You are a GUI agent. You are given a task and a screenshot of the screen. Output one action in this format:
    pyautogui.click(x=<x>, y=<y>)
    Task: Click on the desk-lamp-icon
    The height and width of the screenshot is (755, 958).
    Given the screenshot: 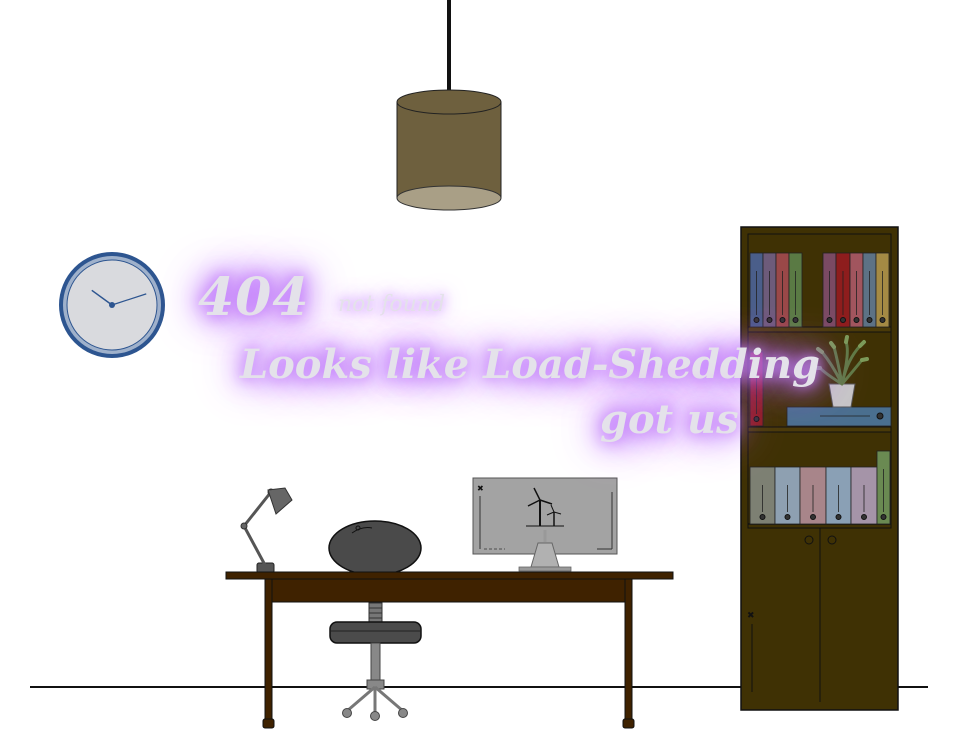 What is the action you would take?
    pyautogui.click(x=266, y=530)
    